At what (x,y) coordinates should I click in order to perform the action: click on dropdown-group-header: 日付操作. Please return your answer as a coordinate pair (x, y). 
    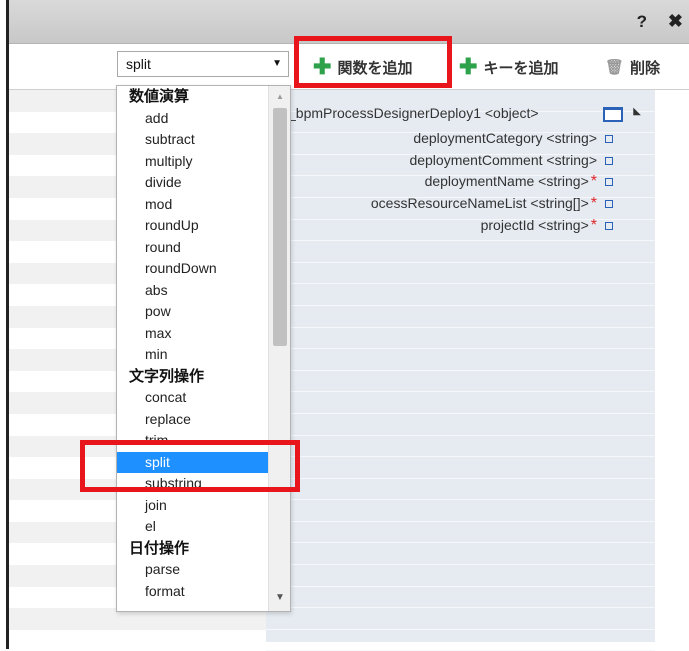
    Looking at the image, I should click on (159, 548).